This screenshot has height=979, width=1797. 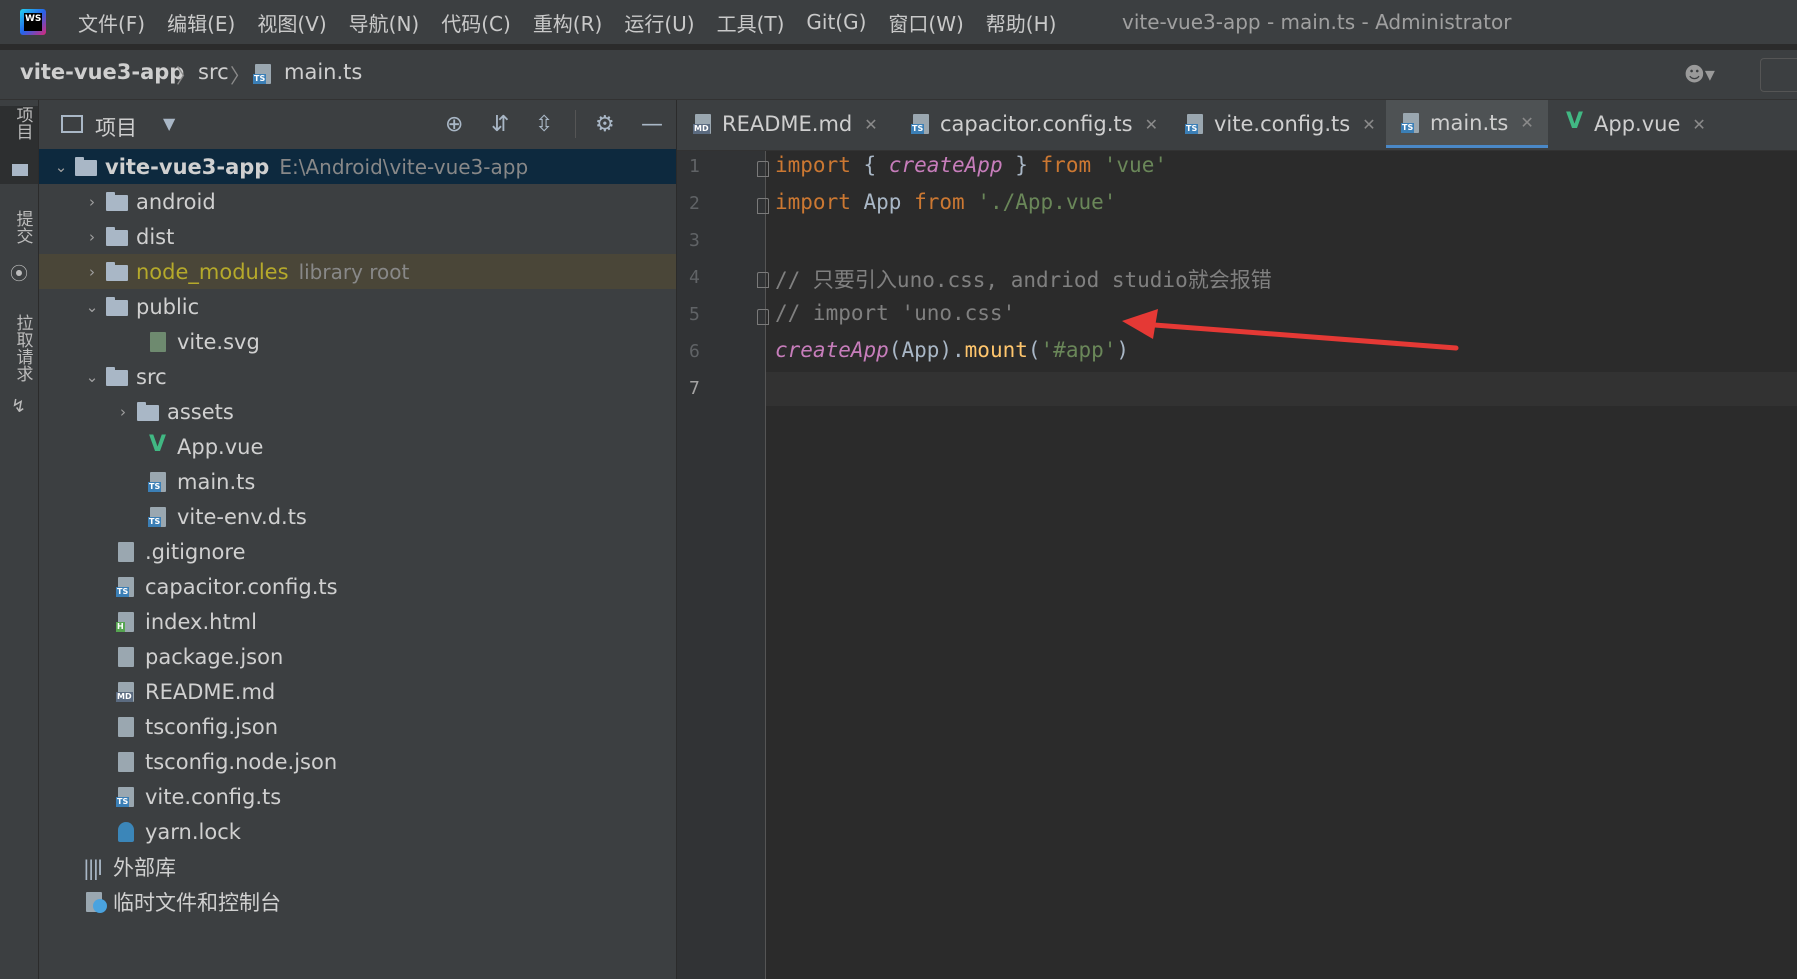 What do you see at coordinates (357, 901) in the screenshot?
I see `tree-item-scratches: 临时文件和控制台` at bounding box center [357, 901].